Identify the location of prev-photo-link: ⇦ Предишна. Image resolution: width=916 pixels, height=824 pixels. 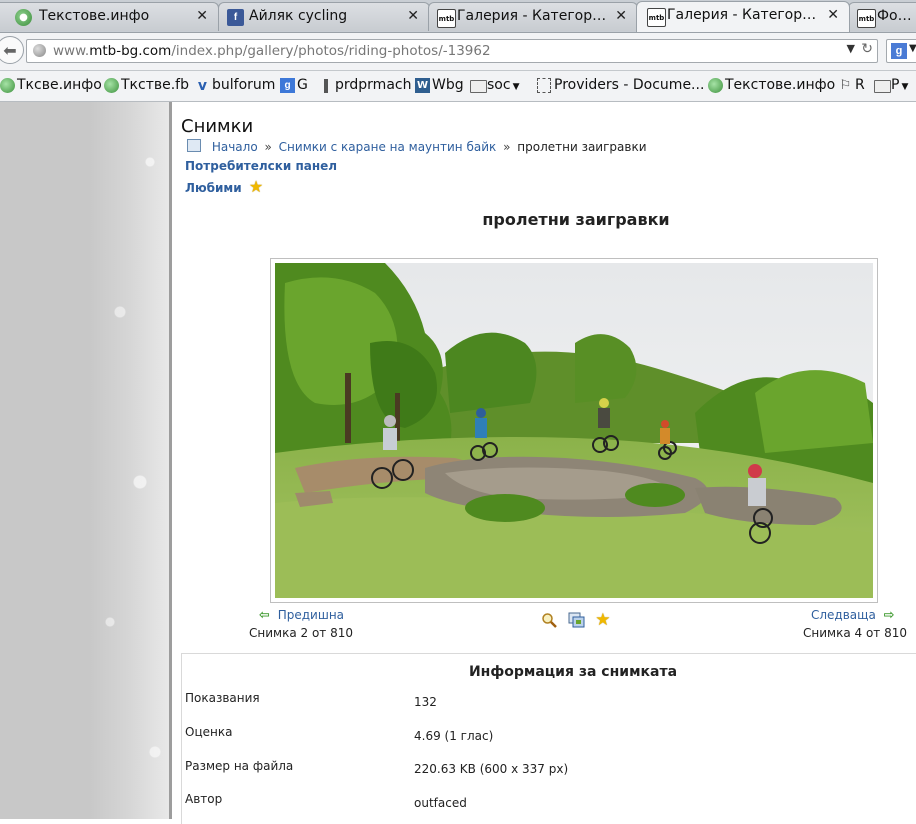
(301, 615).